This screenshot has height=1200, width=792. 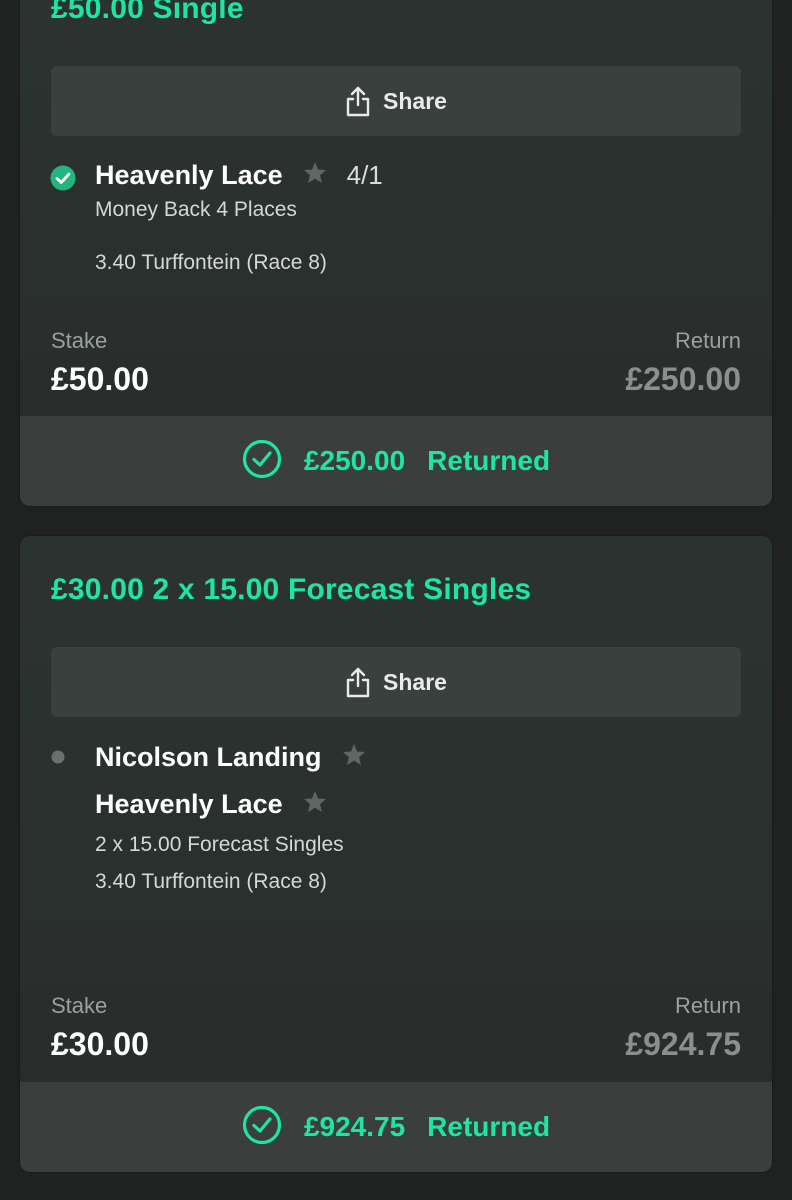 What do you see at coordinates (100, 1044) in the screenshot?
I see `stake-value: £30.00` at bounding box center [100, 1044].